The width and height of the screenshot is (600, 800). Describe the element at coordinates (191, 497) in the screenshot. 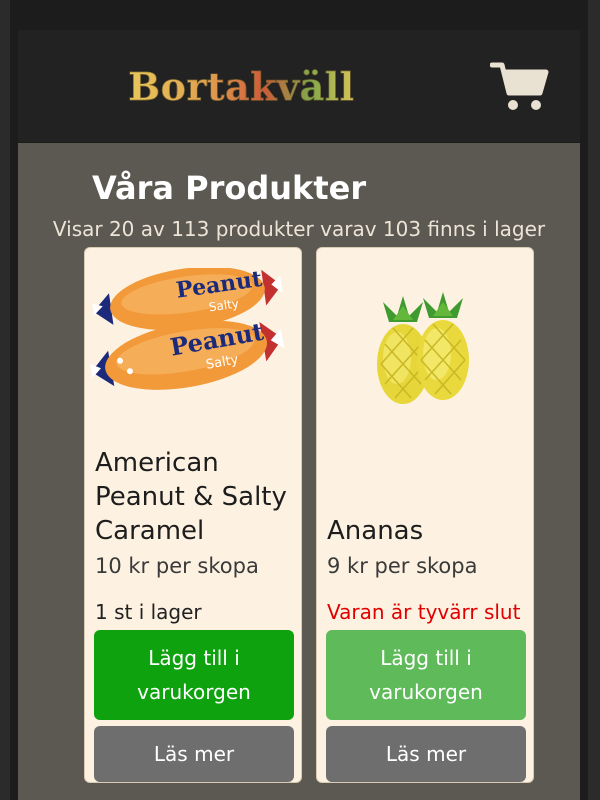

I see `product-name: American Peanut & Salty Caramel` at that location.